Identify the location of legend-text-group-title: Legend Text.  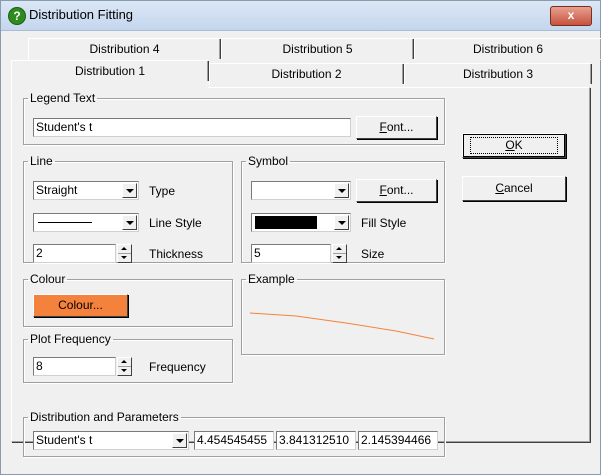
(63, 98).